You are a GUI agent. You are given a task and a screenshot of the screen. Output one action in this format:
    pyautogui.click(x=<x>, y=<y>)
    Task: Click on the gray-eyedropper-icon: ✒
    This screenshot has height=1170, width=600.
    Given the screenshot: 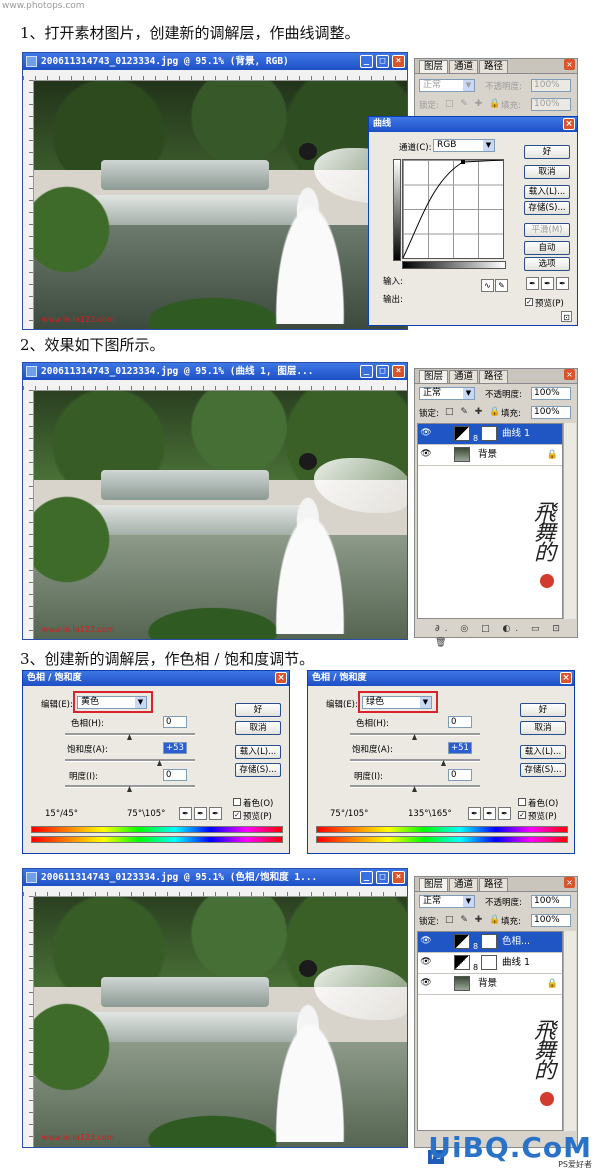 What is the action you would take?
    pyautogui.click(x=547, y=283)
    